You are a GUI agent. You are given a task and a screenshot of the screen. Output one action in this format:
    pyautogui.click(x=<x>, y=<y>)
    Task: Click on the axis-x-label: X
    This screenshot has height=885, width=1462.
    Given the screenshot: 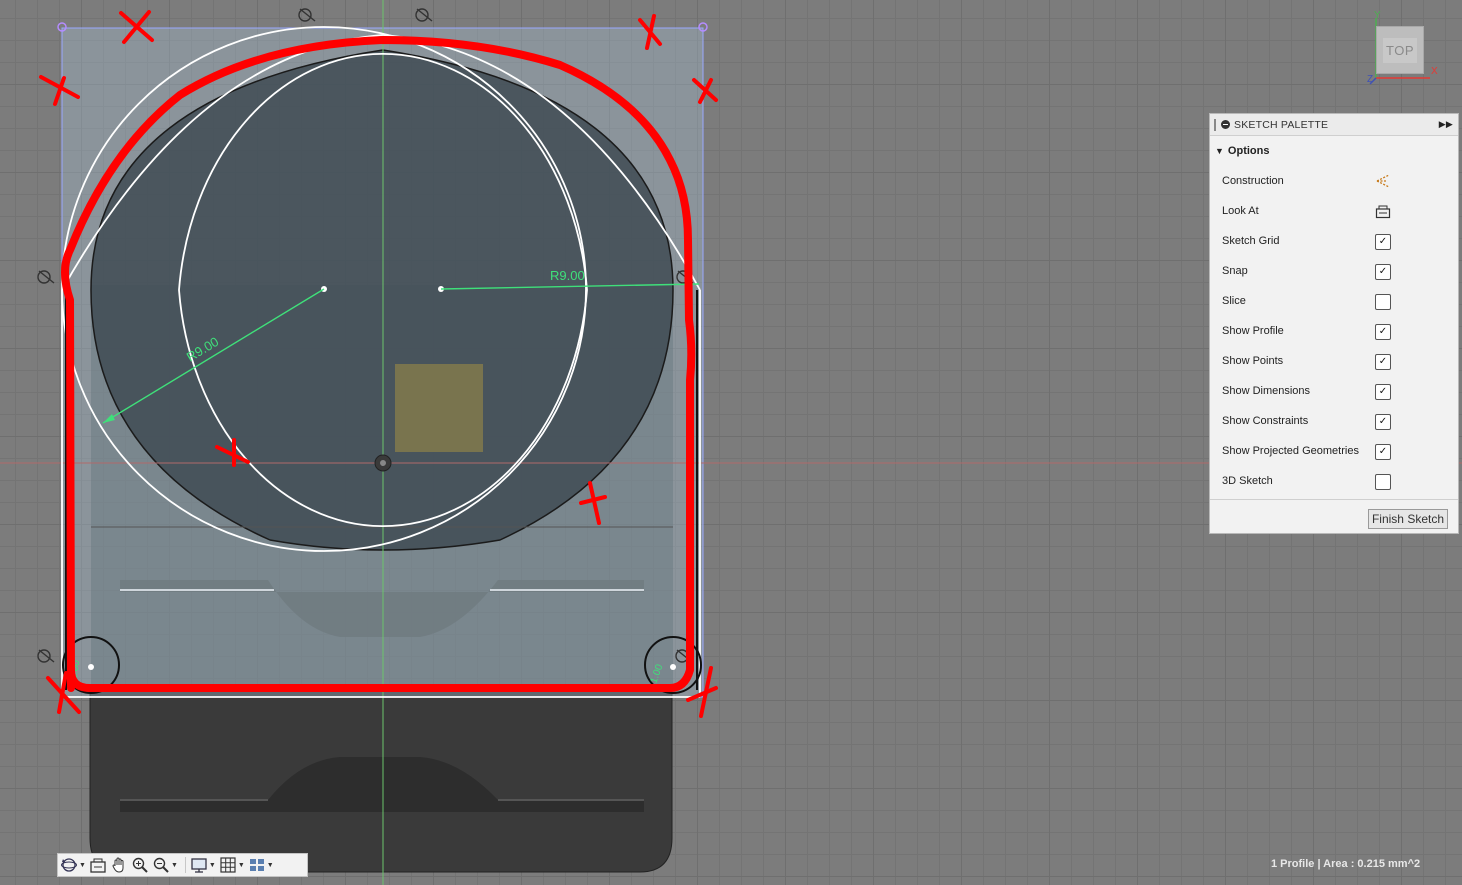 What is the action you would take?
    pyautogui.click(x=1434, y=71)
    